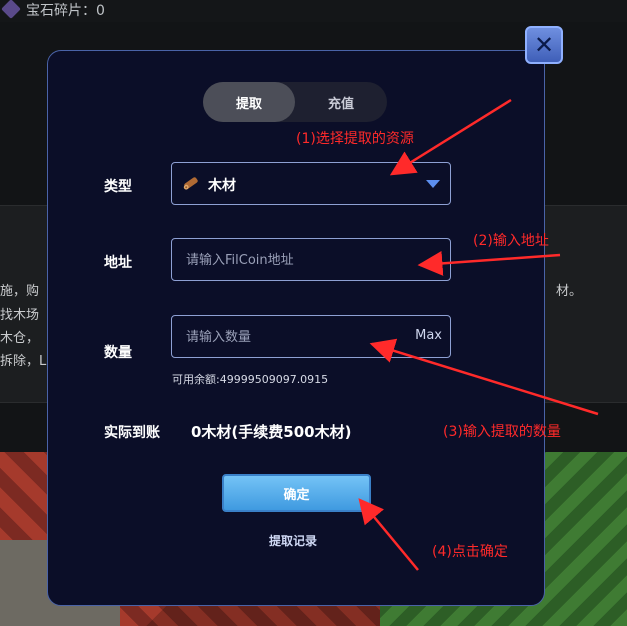 Image resolution: width=627 pixels, height=626 pixels. What do you see at coordinates (355, 139) in the screenshot?
I see `annotation-step-1: (1)选择提取的资源` at bounding box center [355, 139].